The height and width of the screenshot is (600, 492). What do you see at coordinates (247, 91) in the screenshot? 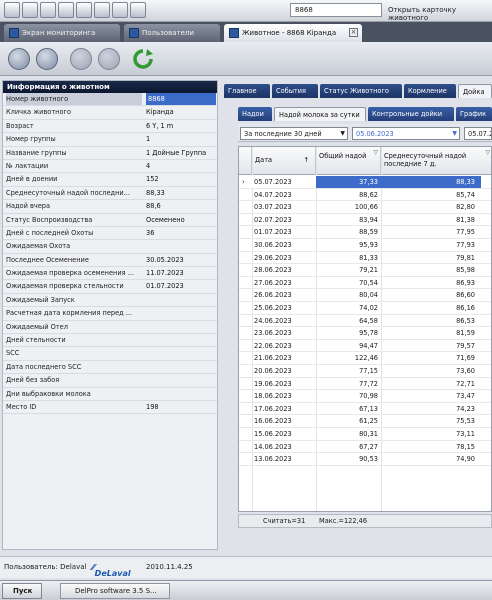
I see `tab-main: Главное` at bounding box center [247, 91].